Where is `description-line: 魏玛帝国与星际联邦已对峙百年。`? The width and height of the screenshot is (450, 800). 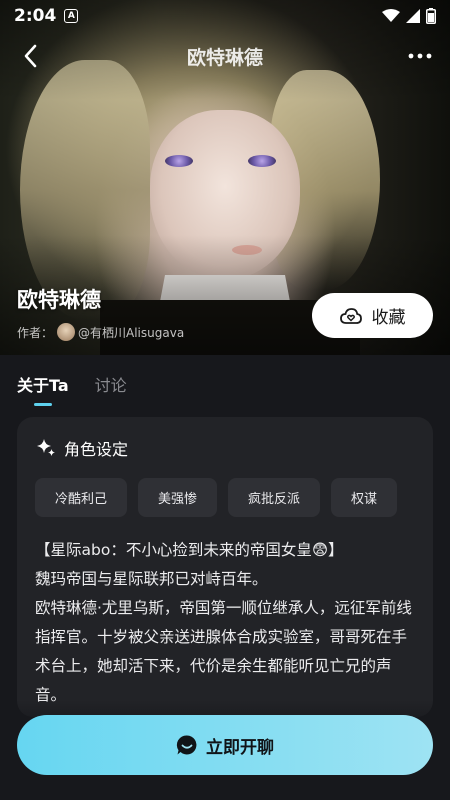
description-line: 魏玛帝国与星际联邦已对峙百年。 is located at coordinates (151, 579).